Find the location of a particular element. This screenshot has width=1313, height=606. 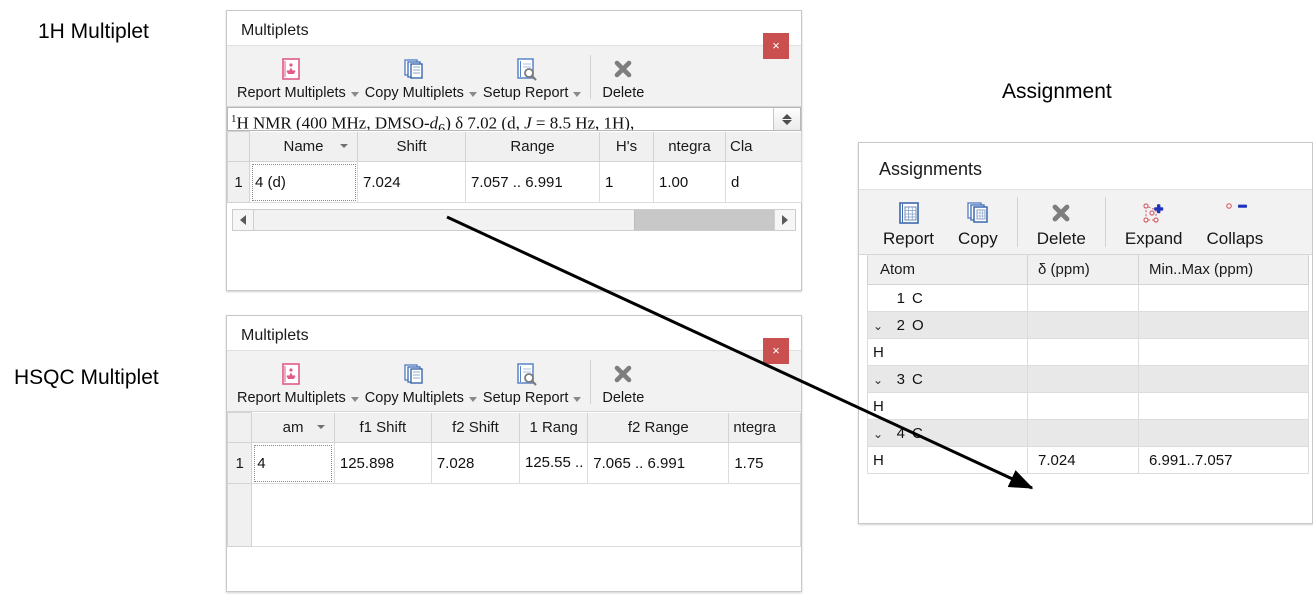

cell-hs: 1 is located at coordinates (626, 182).